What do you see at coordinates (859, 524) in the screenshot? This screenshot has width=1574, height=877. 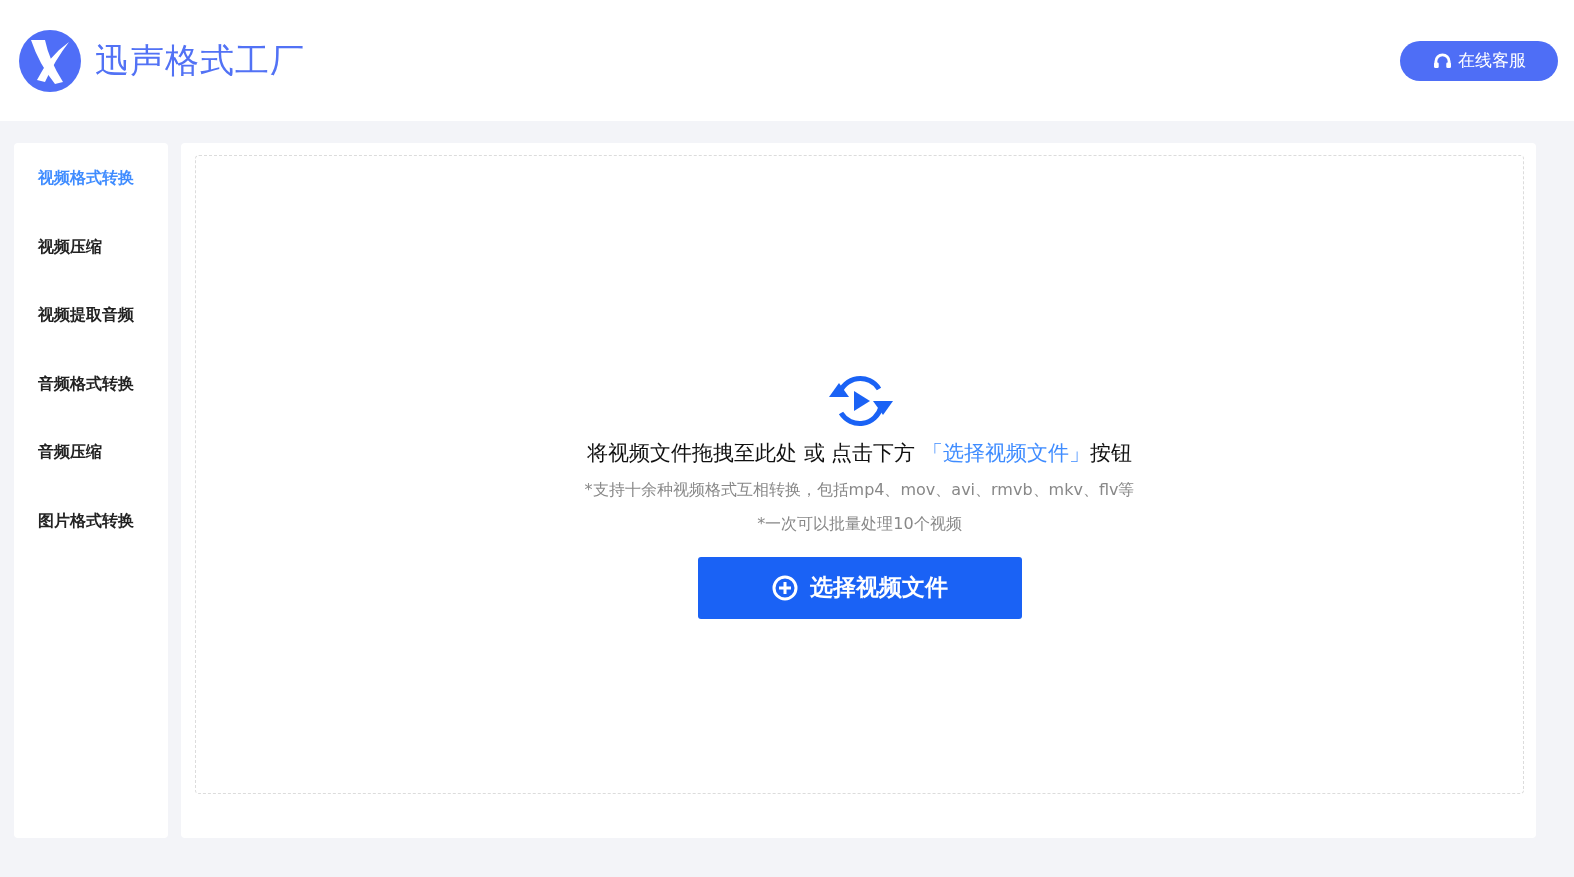 I see `format-note: *一次可以批量处理10个视频` at bounding box center [859, 524].